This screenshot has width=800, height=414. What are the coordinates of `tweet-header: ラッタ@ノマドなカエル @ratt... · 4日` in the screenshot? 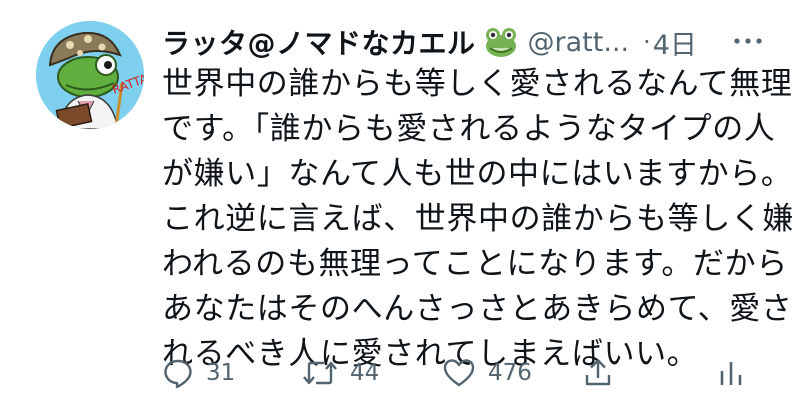 It's located at (467, 42).